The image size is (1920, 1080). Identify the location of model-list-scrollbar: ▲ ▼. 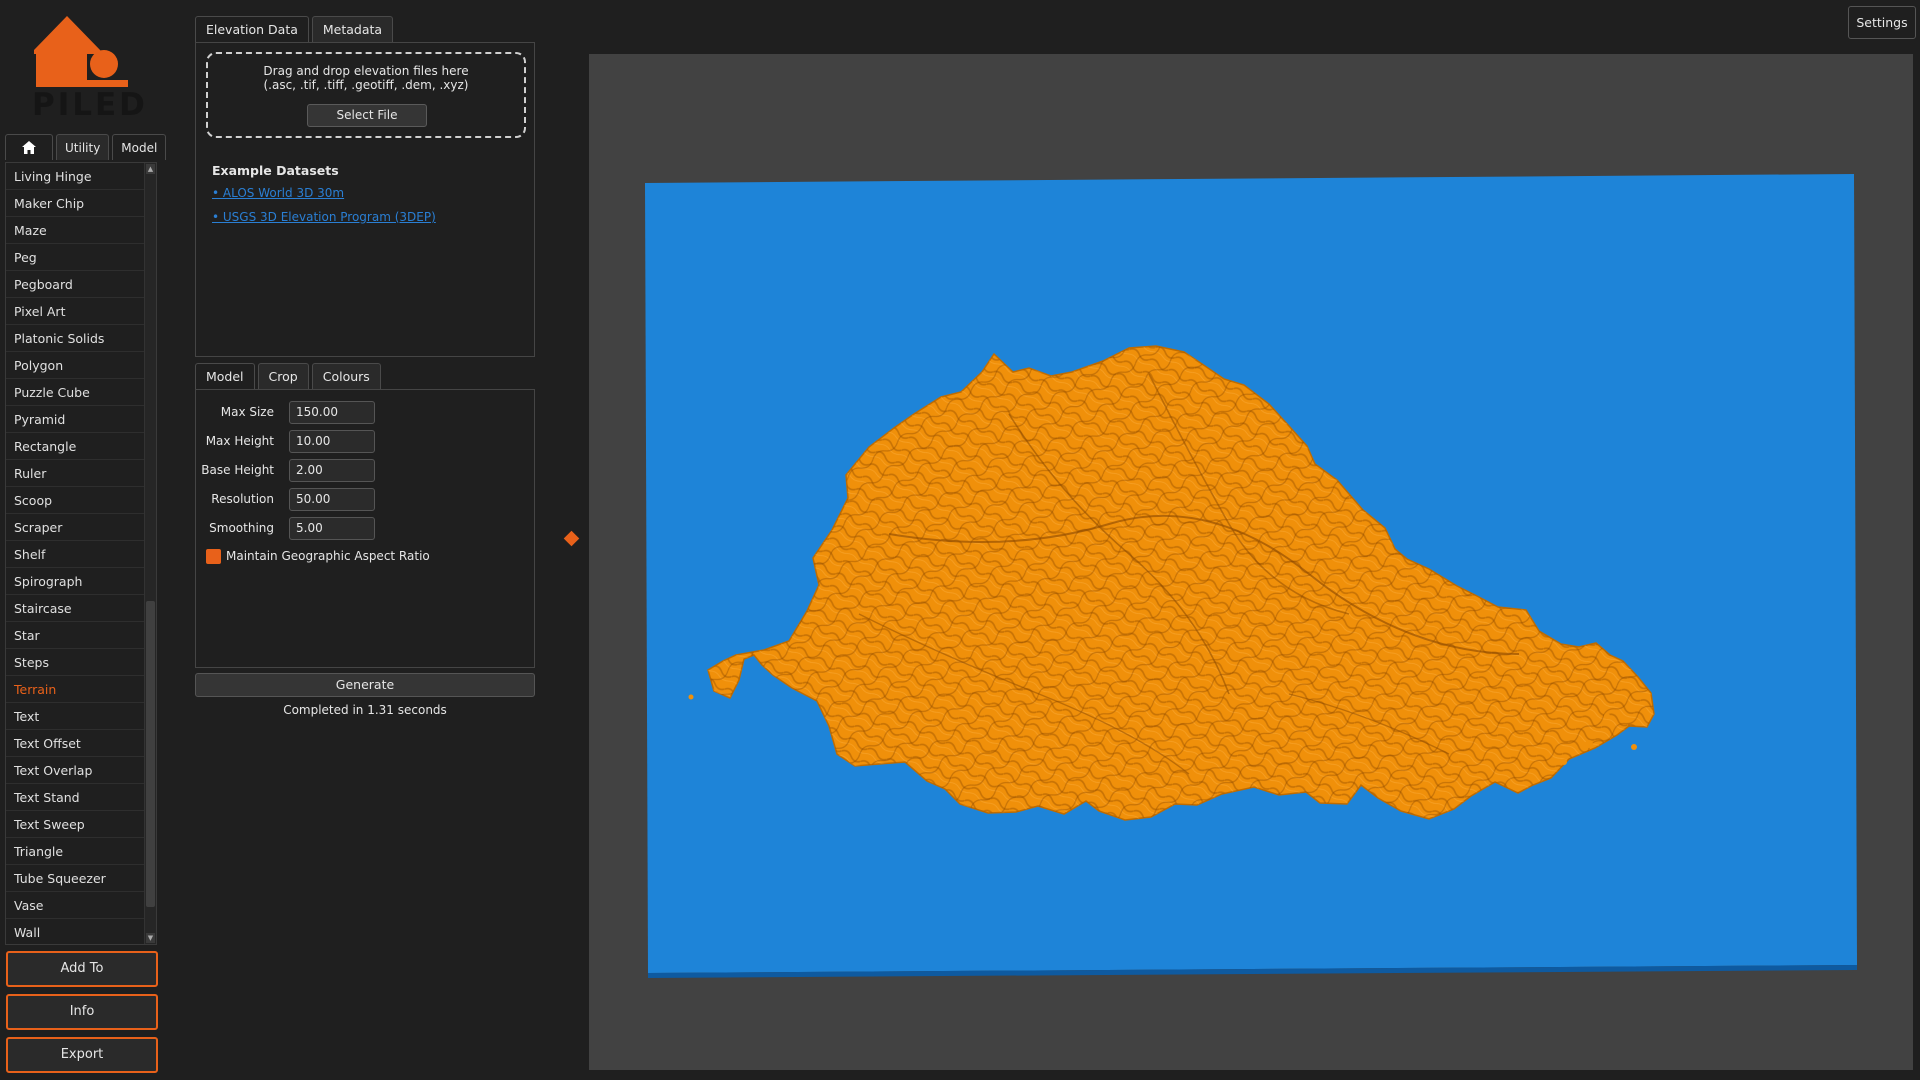
(150, 553).